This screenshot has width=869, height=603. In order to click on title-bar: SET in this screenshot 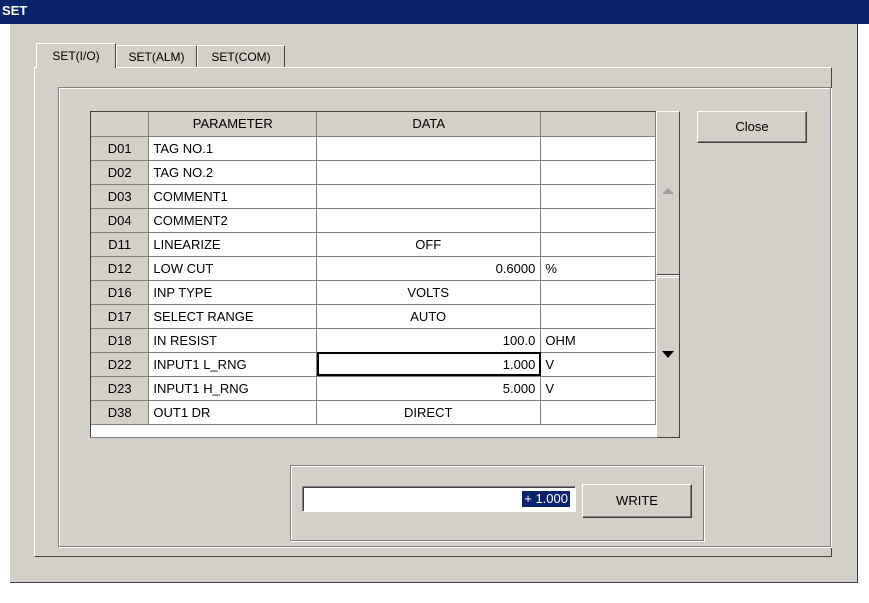, I will do `click(434, 12)`.